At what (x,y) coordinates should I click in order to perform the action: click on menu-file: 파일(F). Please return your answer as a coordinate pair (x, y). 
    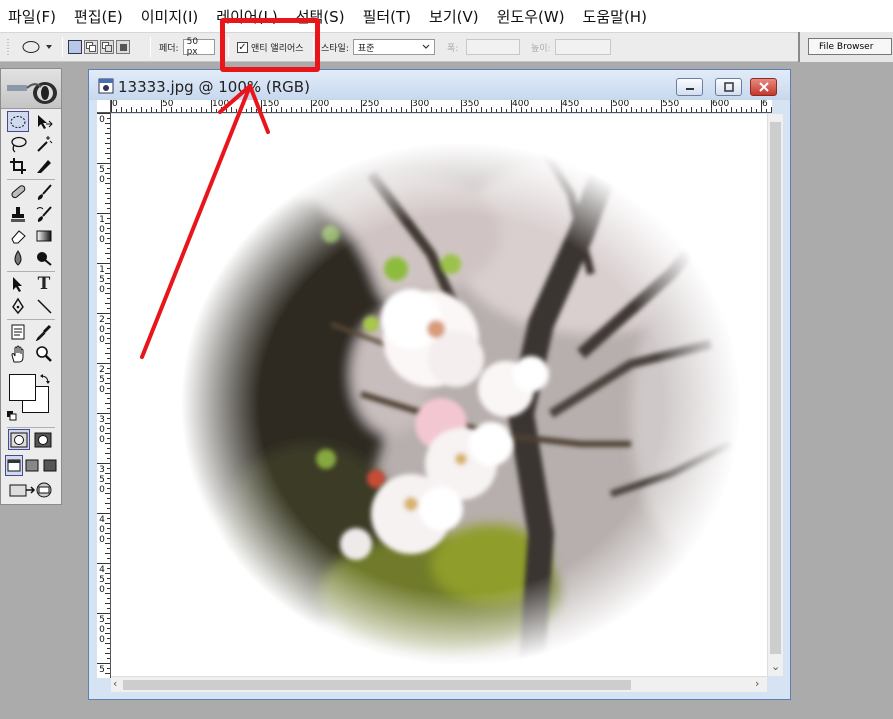
    Looking at the image, I should click on (33, 16).